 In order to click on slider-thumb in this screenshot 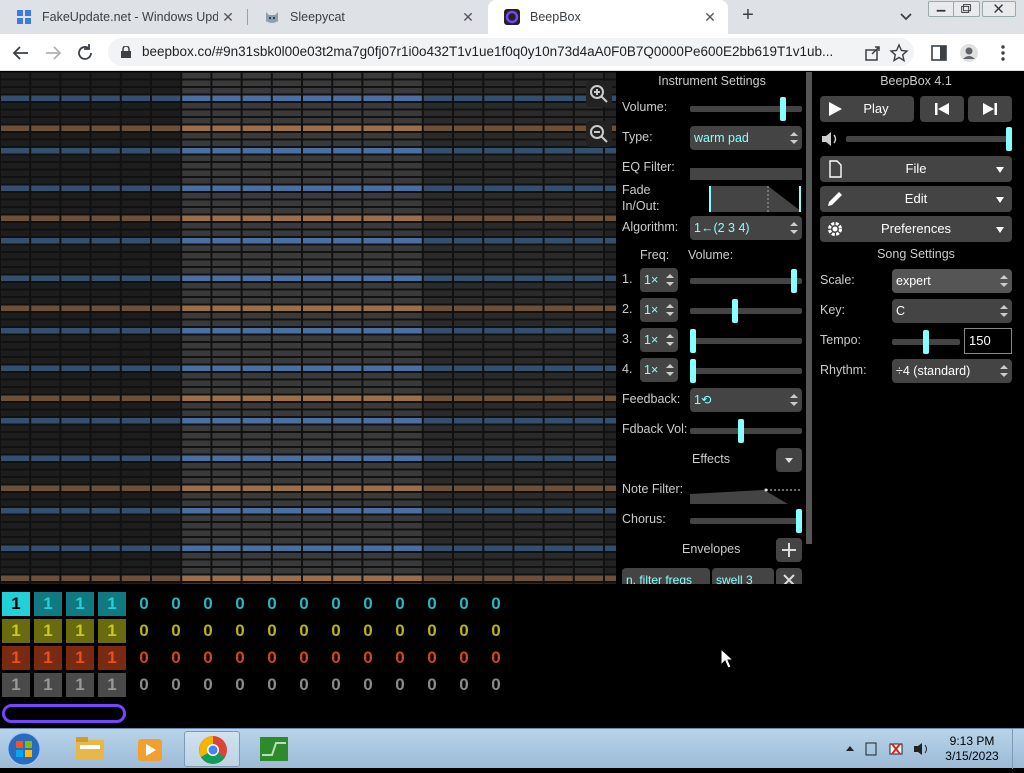, I will do `click(740, 431)`.